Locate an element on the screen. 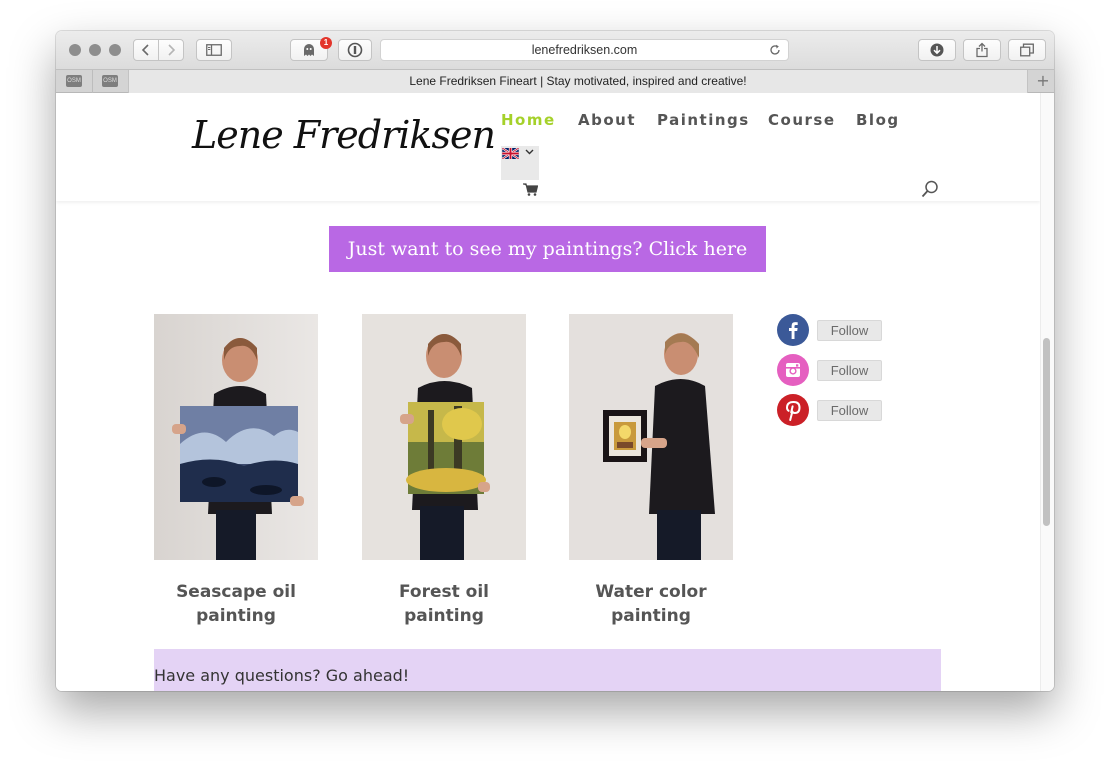  password-manager-button is located at coordinates (355, 50).